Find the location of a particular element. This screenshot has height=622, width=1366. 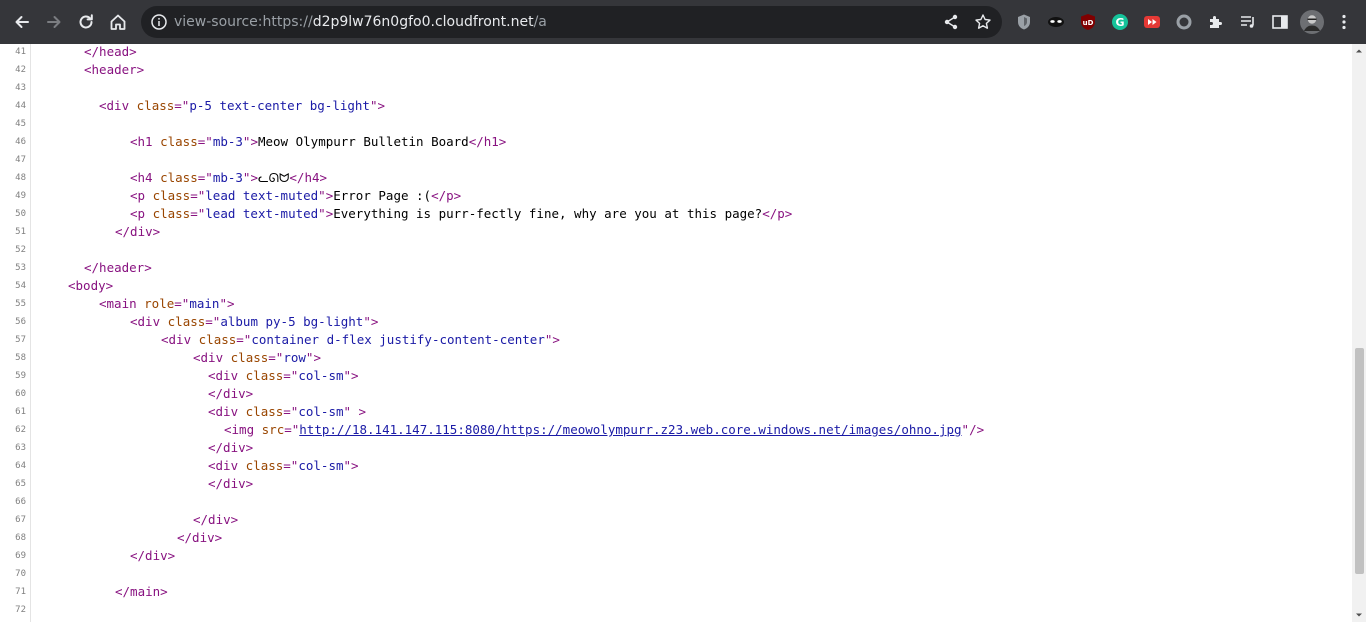

puzzle-extensions-icon is located at coordinates (1216, 22).